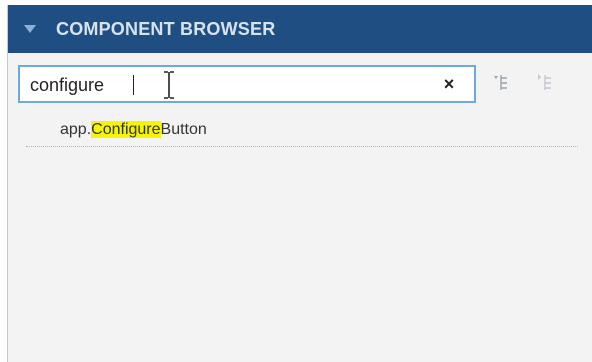 The image size is (592, 362). What do you see at coordinates (126, 129) in the screenshot?
I see `search-match-highlight: Configure` at bounding box center [126, 129].